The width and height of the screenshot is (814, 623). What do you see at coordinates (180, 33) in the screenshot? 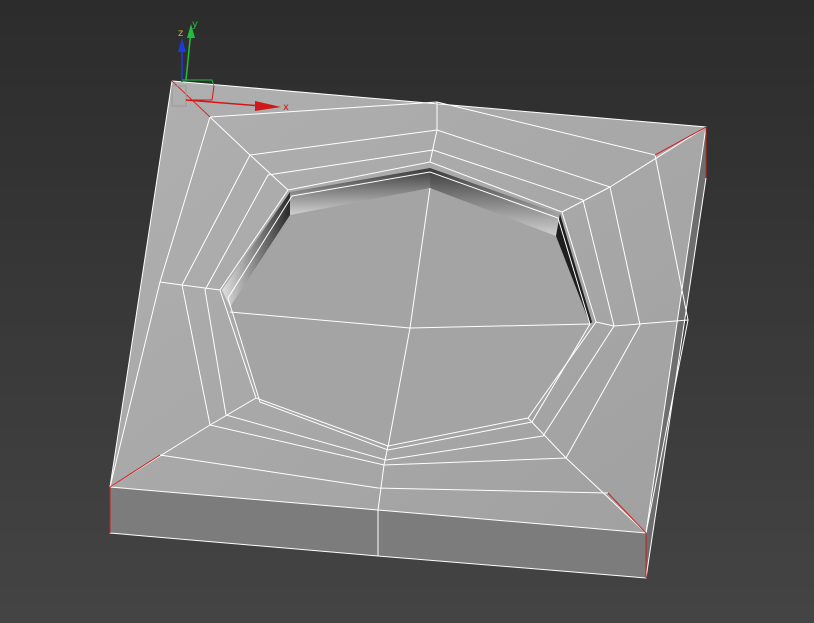
I see `z-axis-label: z` at bounding box center [180, 33].